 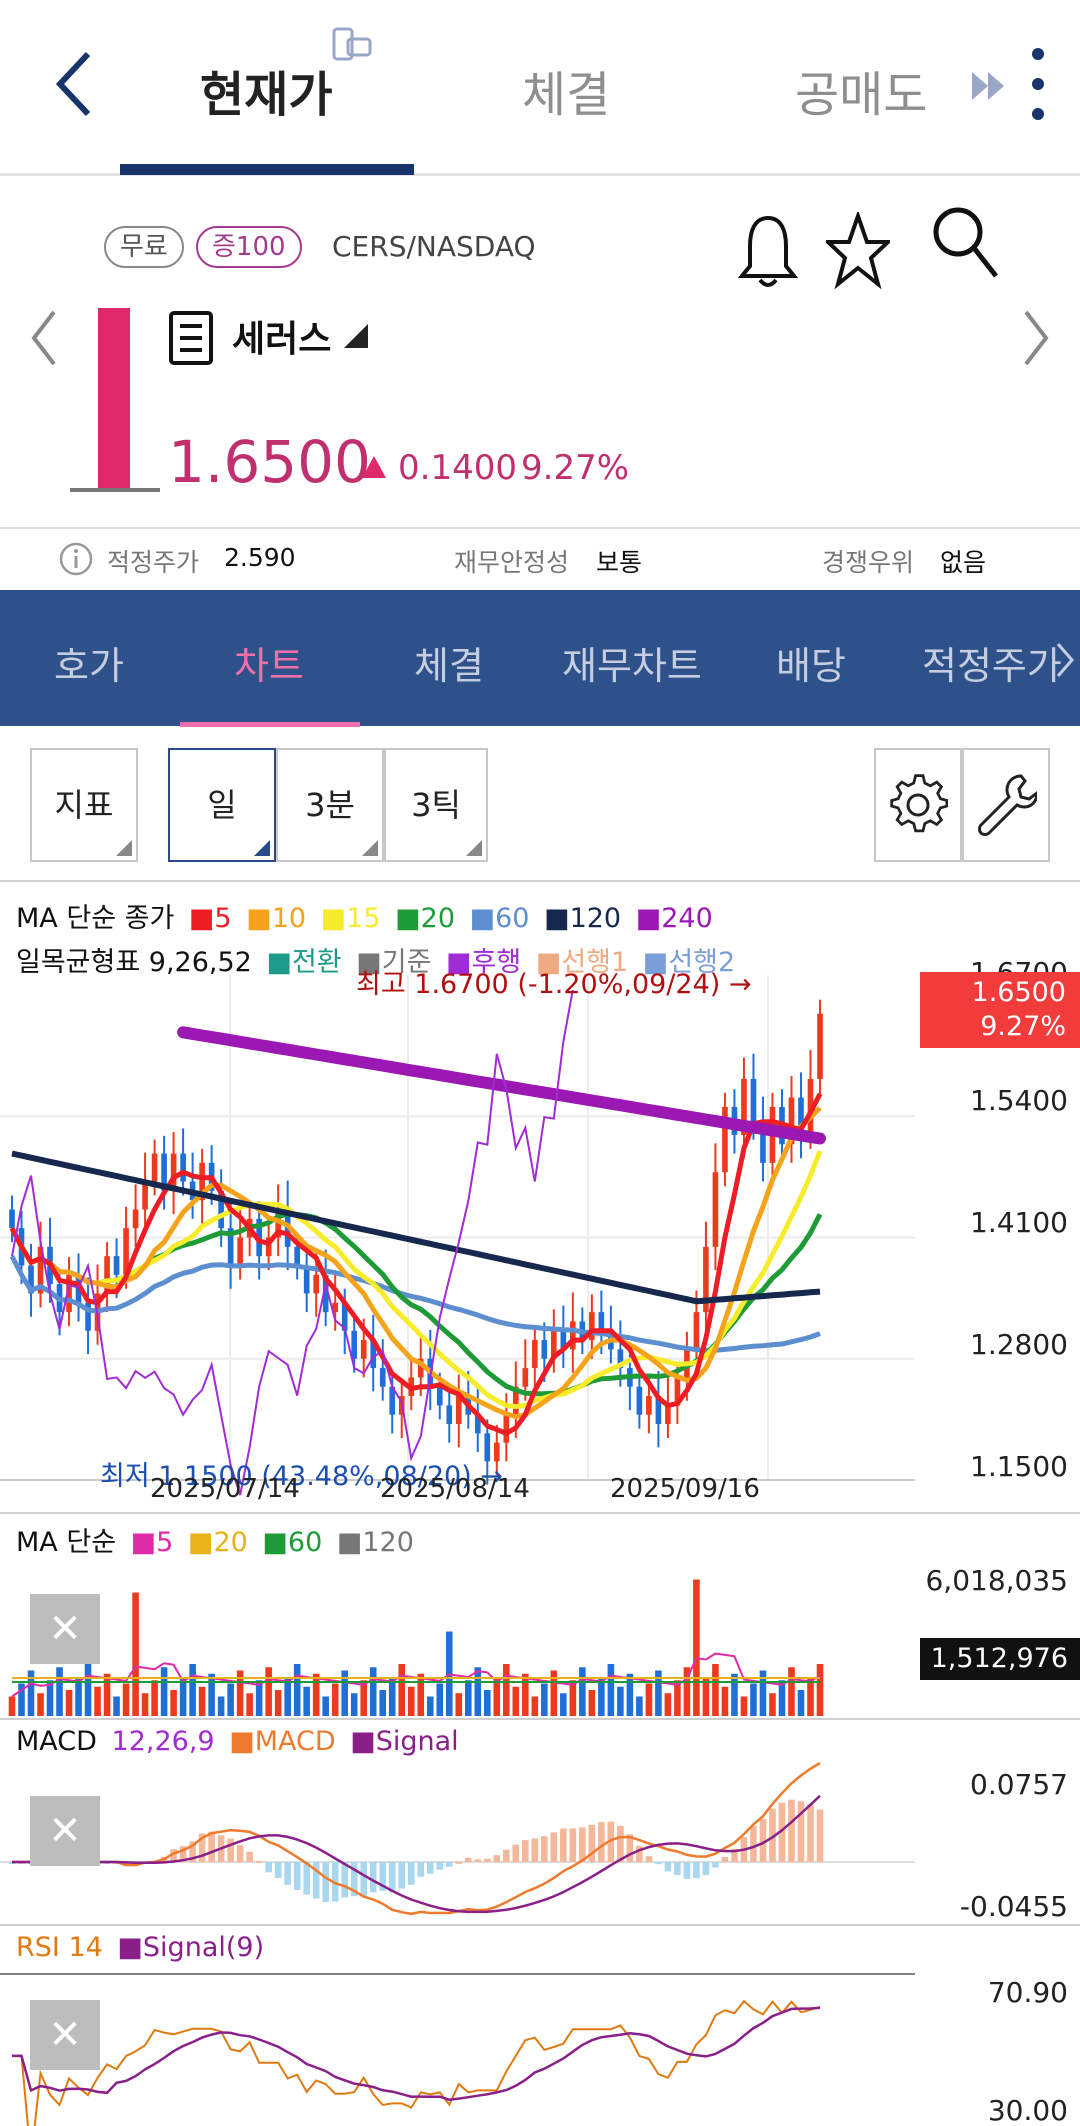 I want to click on close-macd-button: ✕, so click(x=65, y=1831).